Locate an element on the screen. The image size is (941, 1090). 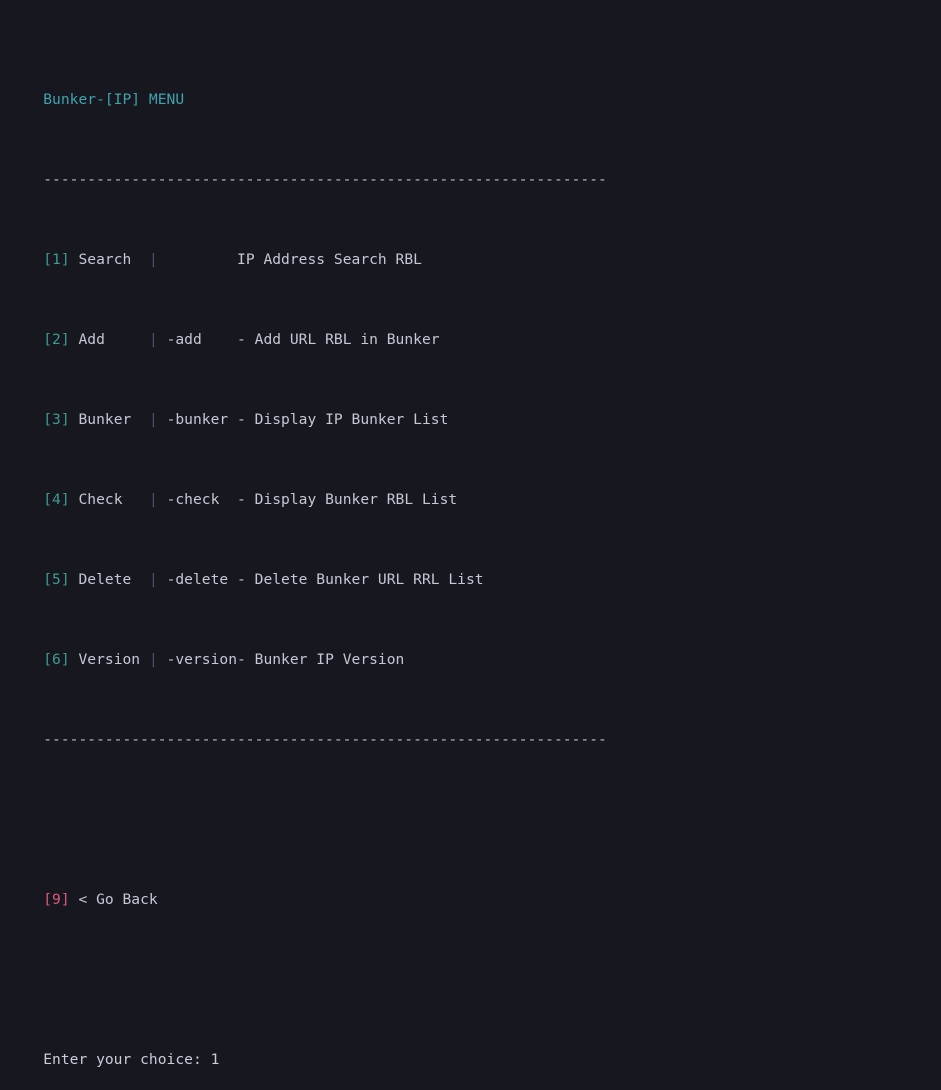
menu-item-desc: IP Address Search RBL is located at coordinates (329, 259).